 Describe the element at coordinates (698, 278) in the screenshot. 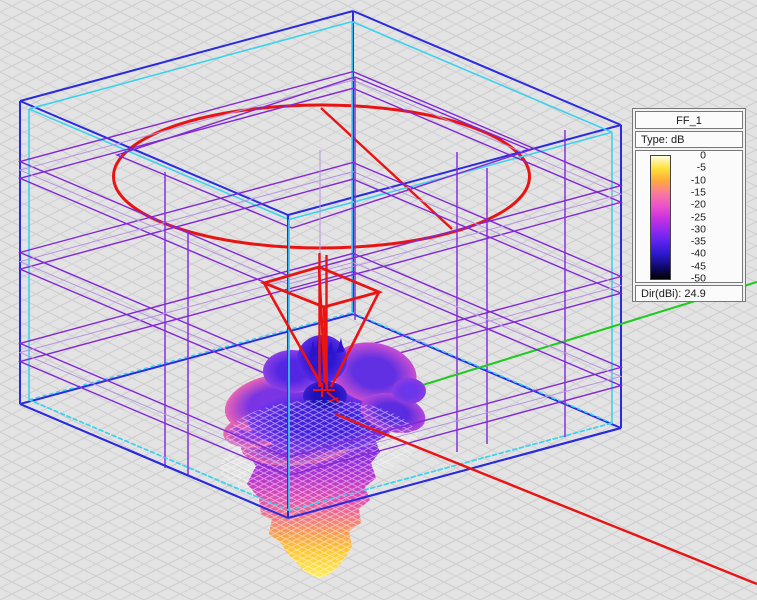

I see `colorbar-tick-label: -50` at that location.